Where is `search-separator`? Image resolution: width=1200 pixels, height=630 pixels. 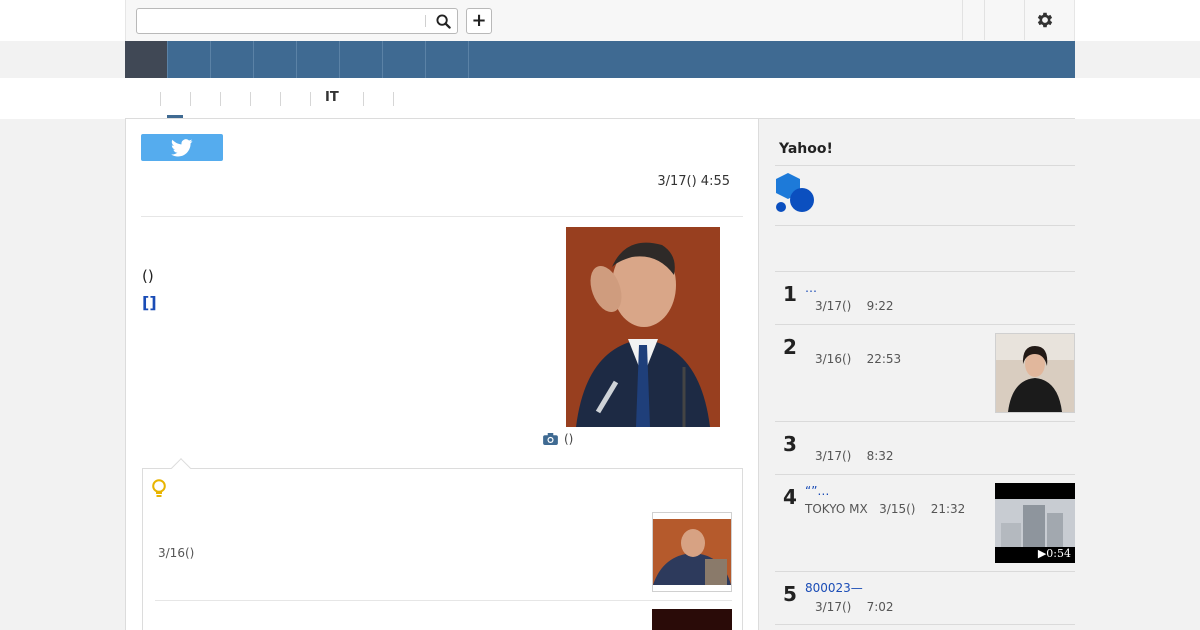 search-separator is located at coordinates (425, 21).